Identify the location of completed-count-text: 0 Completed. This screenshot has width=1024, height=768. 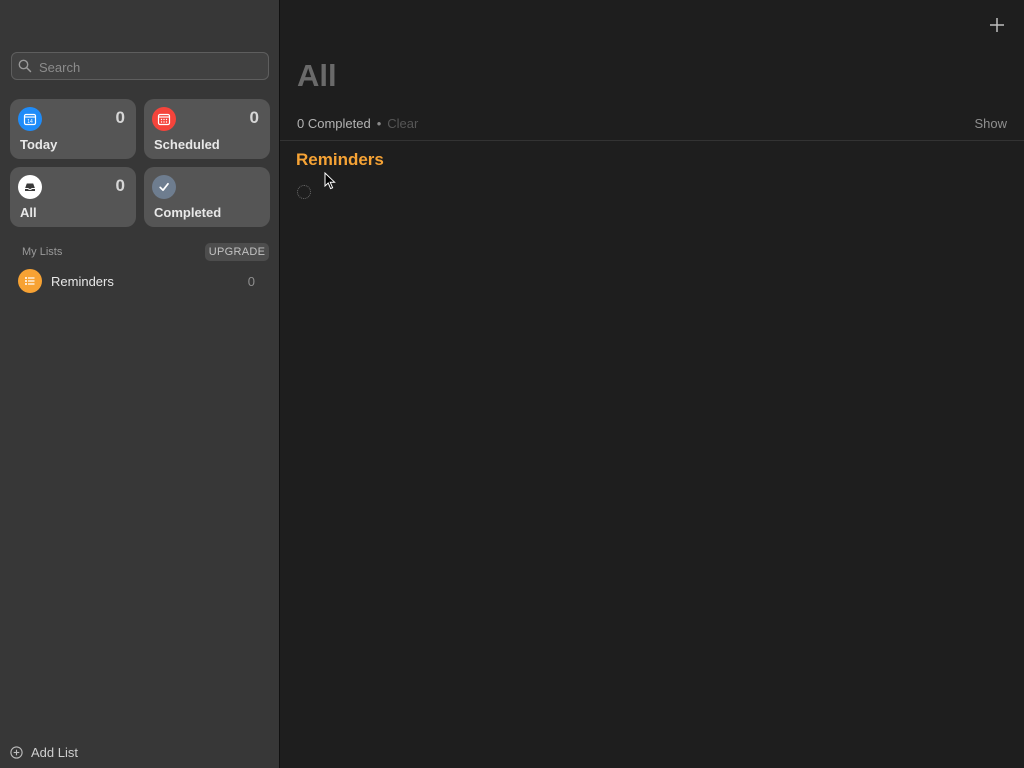
(334, 123).